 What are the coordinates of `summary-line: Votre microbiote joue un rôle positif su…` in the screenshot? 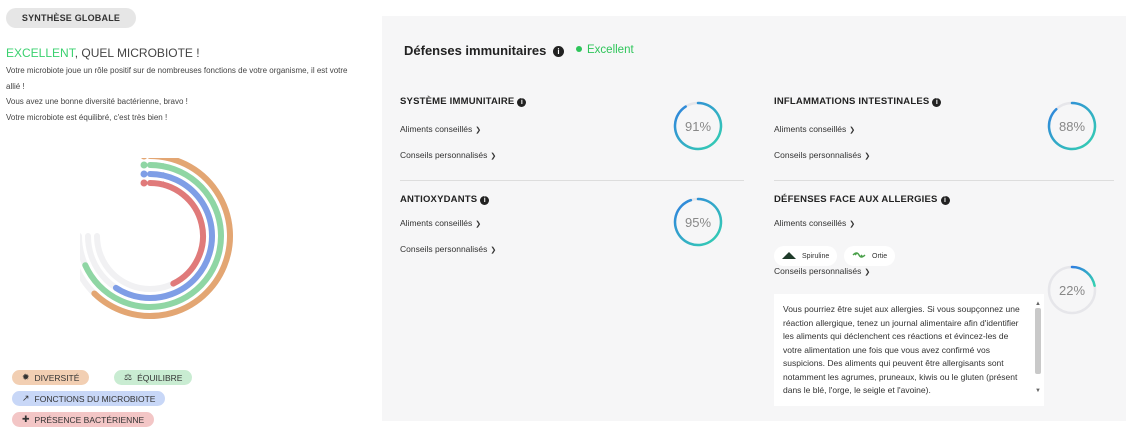 It's located at (177, 78).